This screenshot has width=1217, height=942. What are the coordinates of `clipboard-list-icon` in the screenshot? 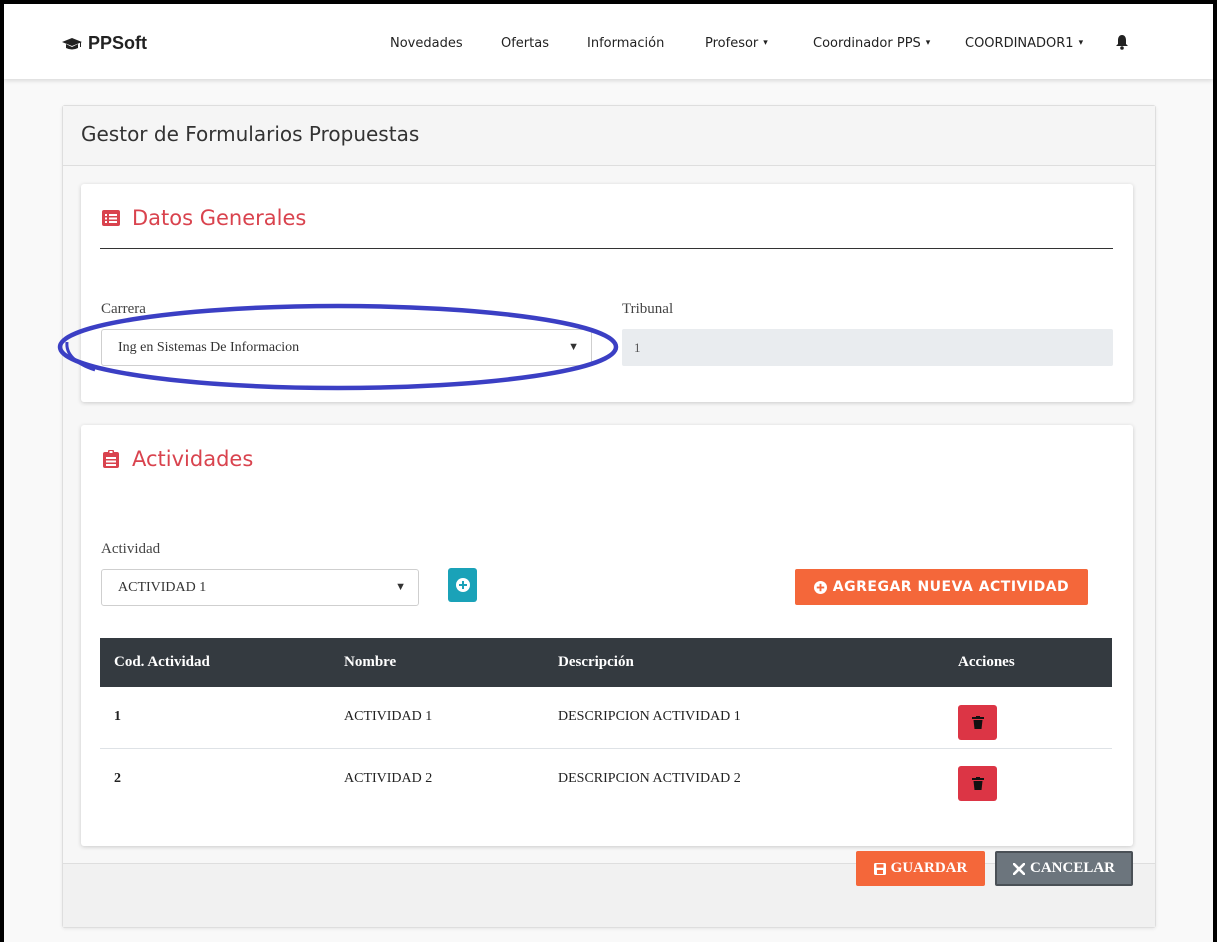 It's located at (111, 459).